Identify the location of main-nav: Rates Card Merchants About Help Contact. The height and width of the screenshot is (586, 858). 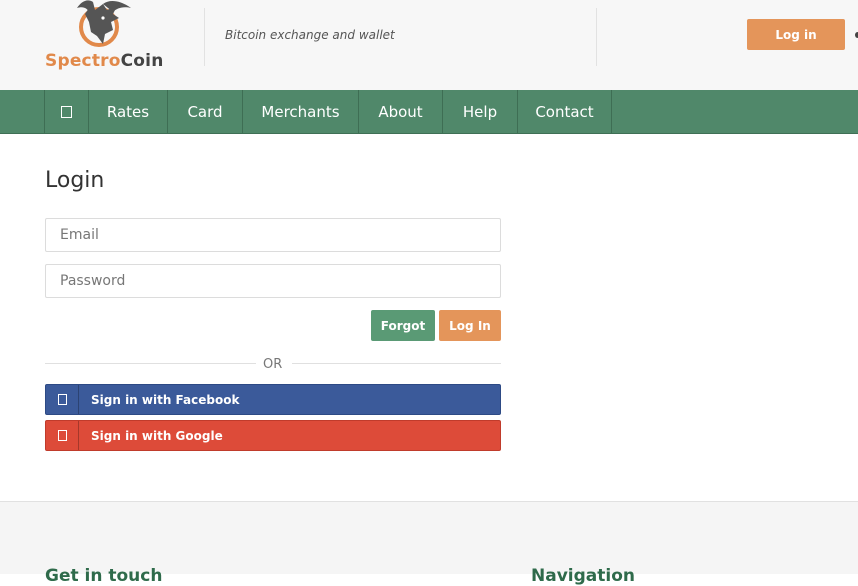
(429, 112).